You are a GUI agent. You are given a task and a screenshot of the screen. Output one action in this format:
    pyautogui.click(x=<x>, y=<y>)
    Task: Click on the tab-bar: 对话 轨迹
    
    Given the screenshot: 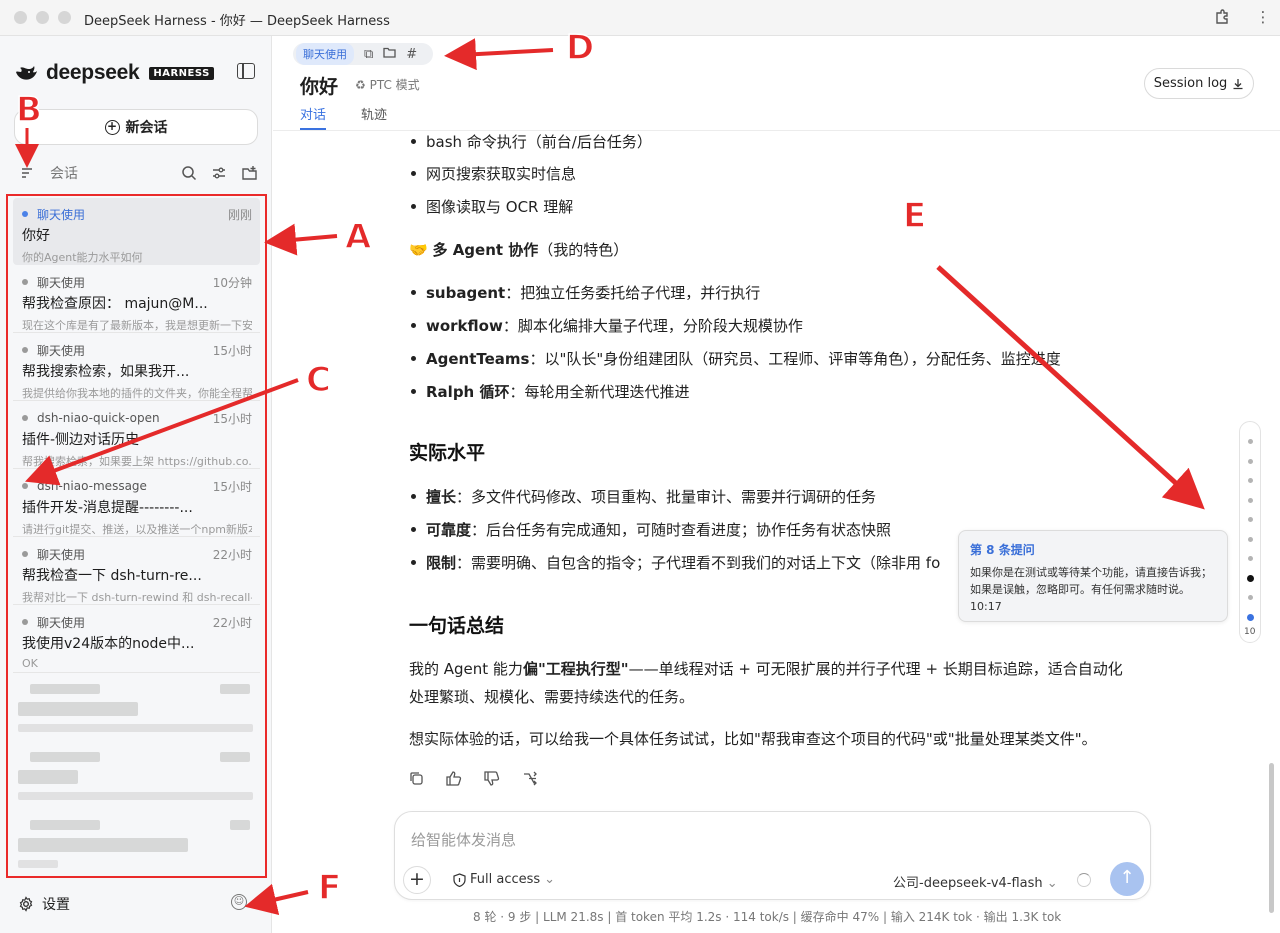 What is the action you would take?
    pyautogui.click(x=343, y=117)
    